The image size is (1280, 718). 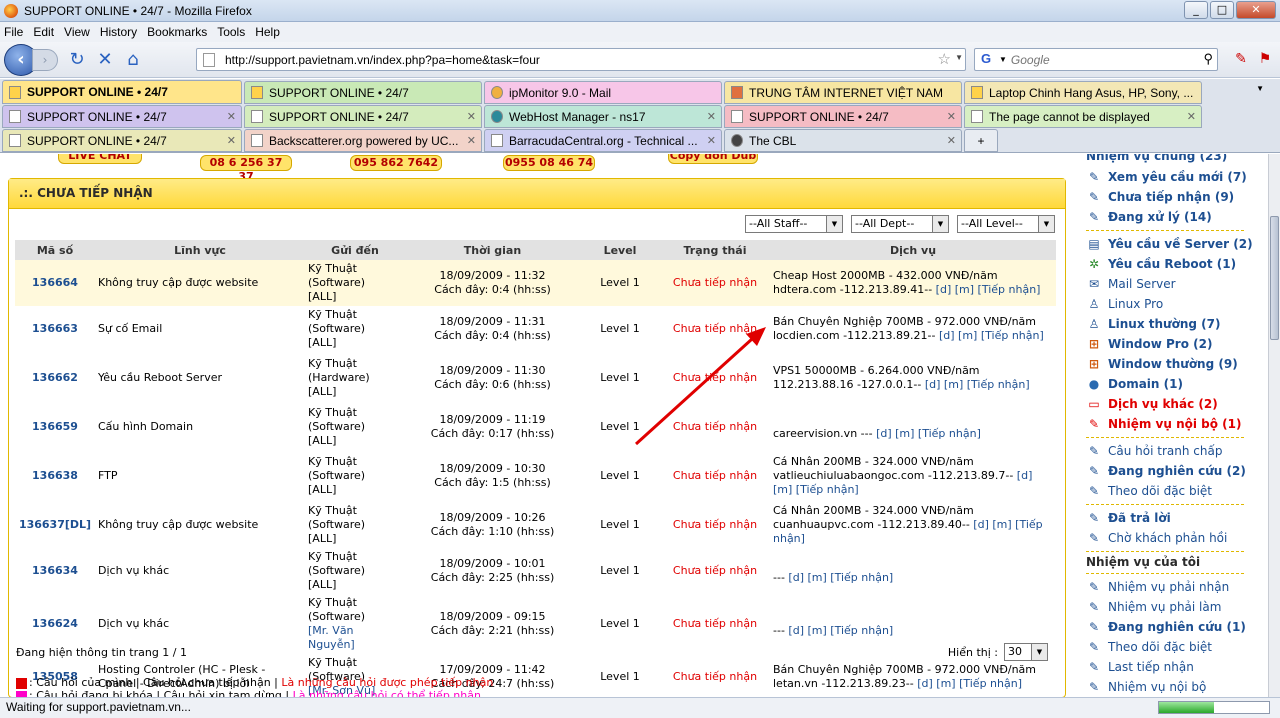 I want to click on tab-support-online-6: SUPPORT ONLINE • 24/7 ✕, so click(x=122, y=140).